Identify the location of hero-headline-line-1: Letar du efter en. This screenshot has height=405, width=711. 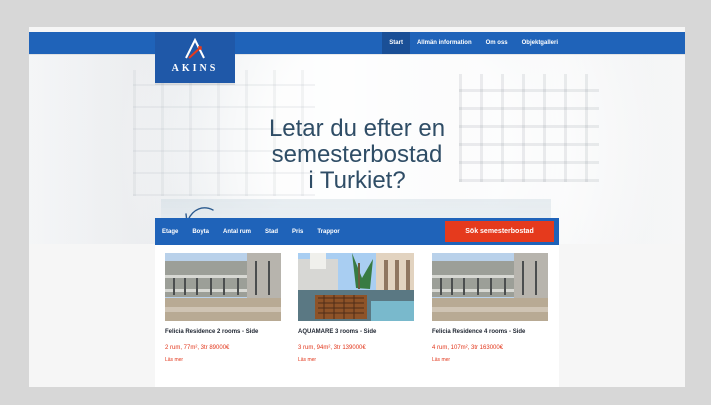
(357, 128).